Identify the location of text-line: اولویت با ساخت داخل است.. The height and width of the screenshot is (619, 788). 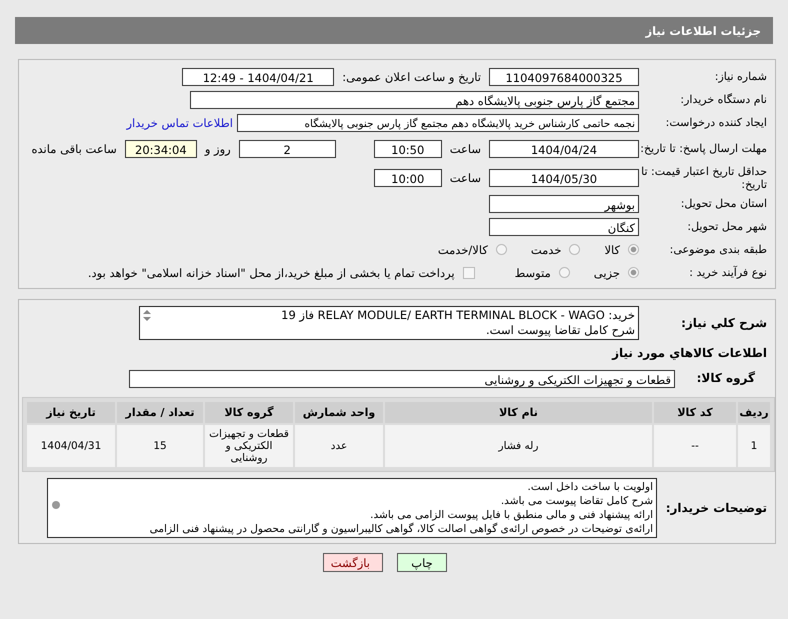
(589, 487).